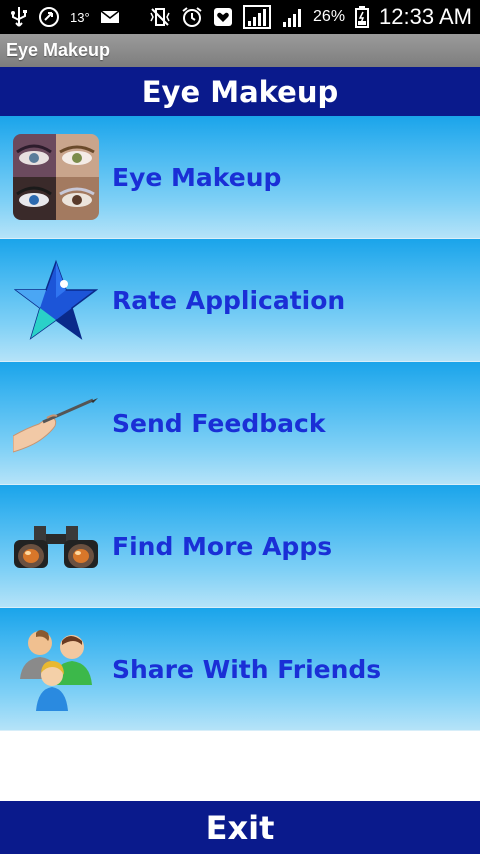 The width and height of the screenshot is (480, 854). I want to click on mail-icon, so click(110, 17).